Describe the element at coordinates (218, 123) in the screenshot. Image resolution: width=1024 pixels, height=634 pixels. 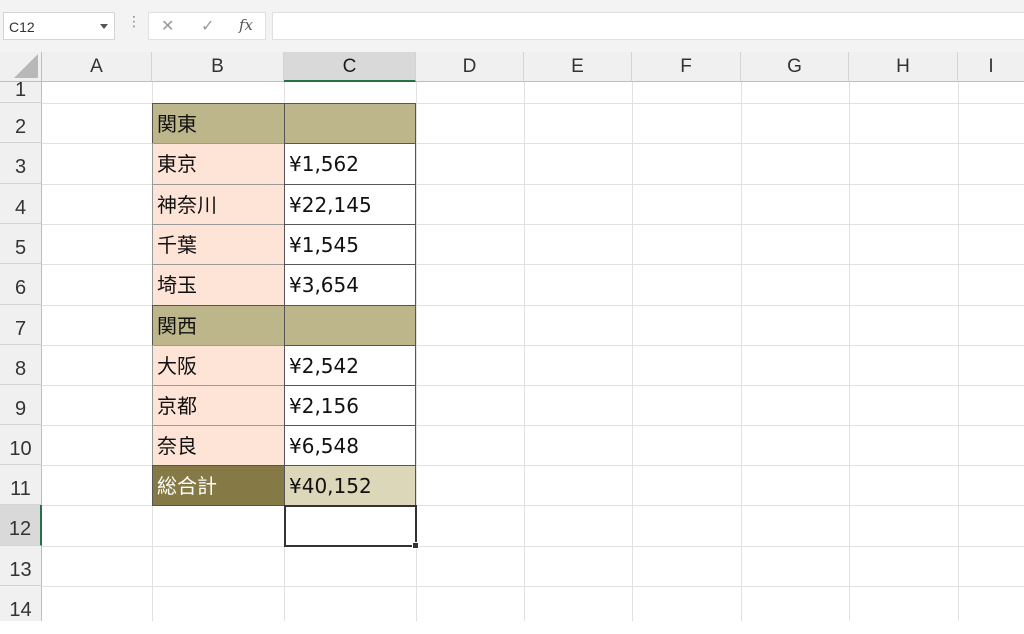
I see `cell-b2: 関東` at that location.